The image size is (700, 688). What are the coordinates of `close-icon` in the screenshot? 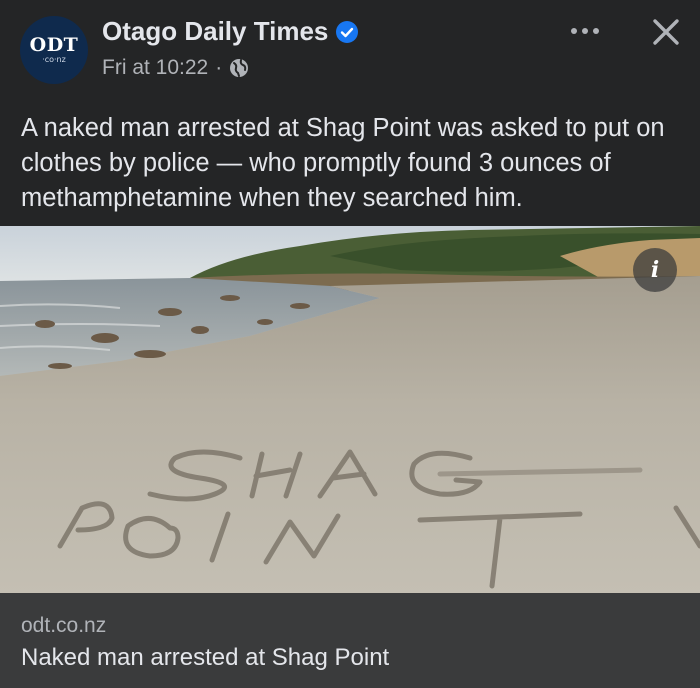 It's located at (666, 32).